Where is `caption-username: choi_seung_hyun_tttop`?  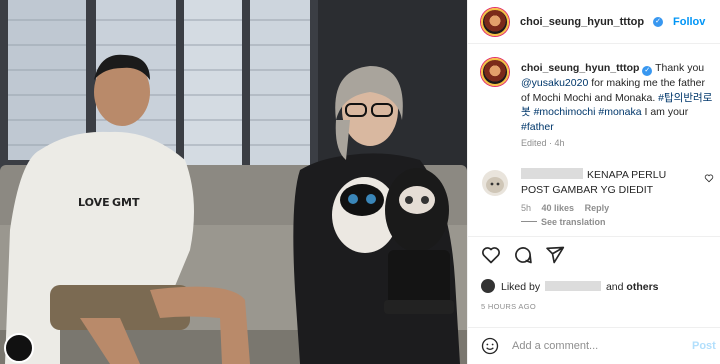 caption-username: choi_seung_hyun_tttop is located at coordinates (580, 68).